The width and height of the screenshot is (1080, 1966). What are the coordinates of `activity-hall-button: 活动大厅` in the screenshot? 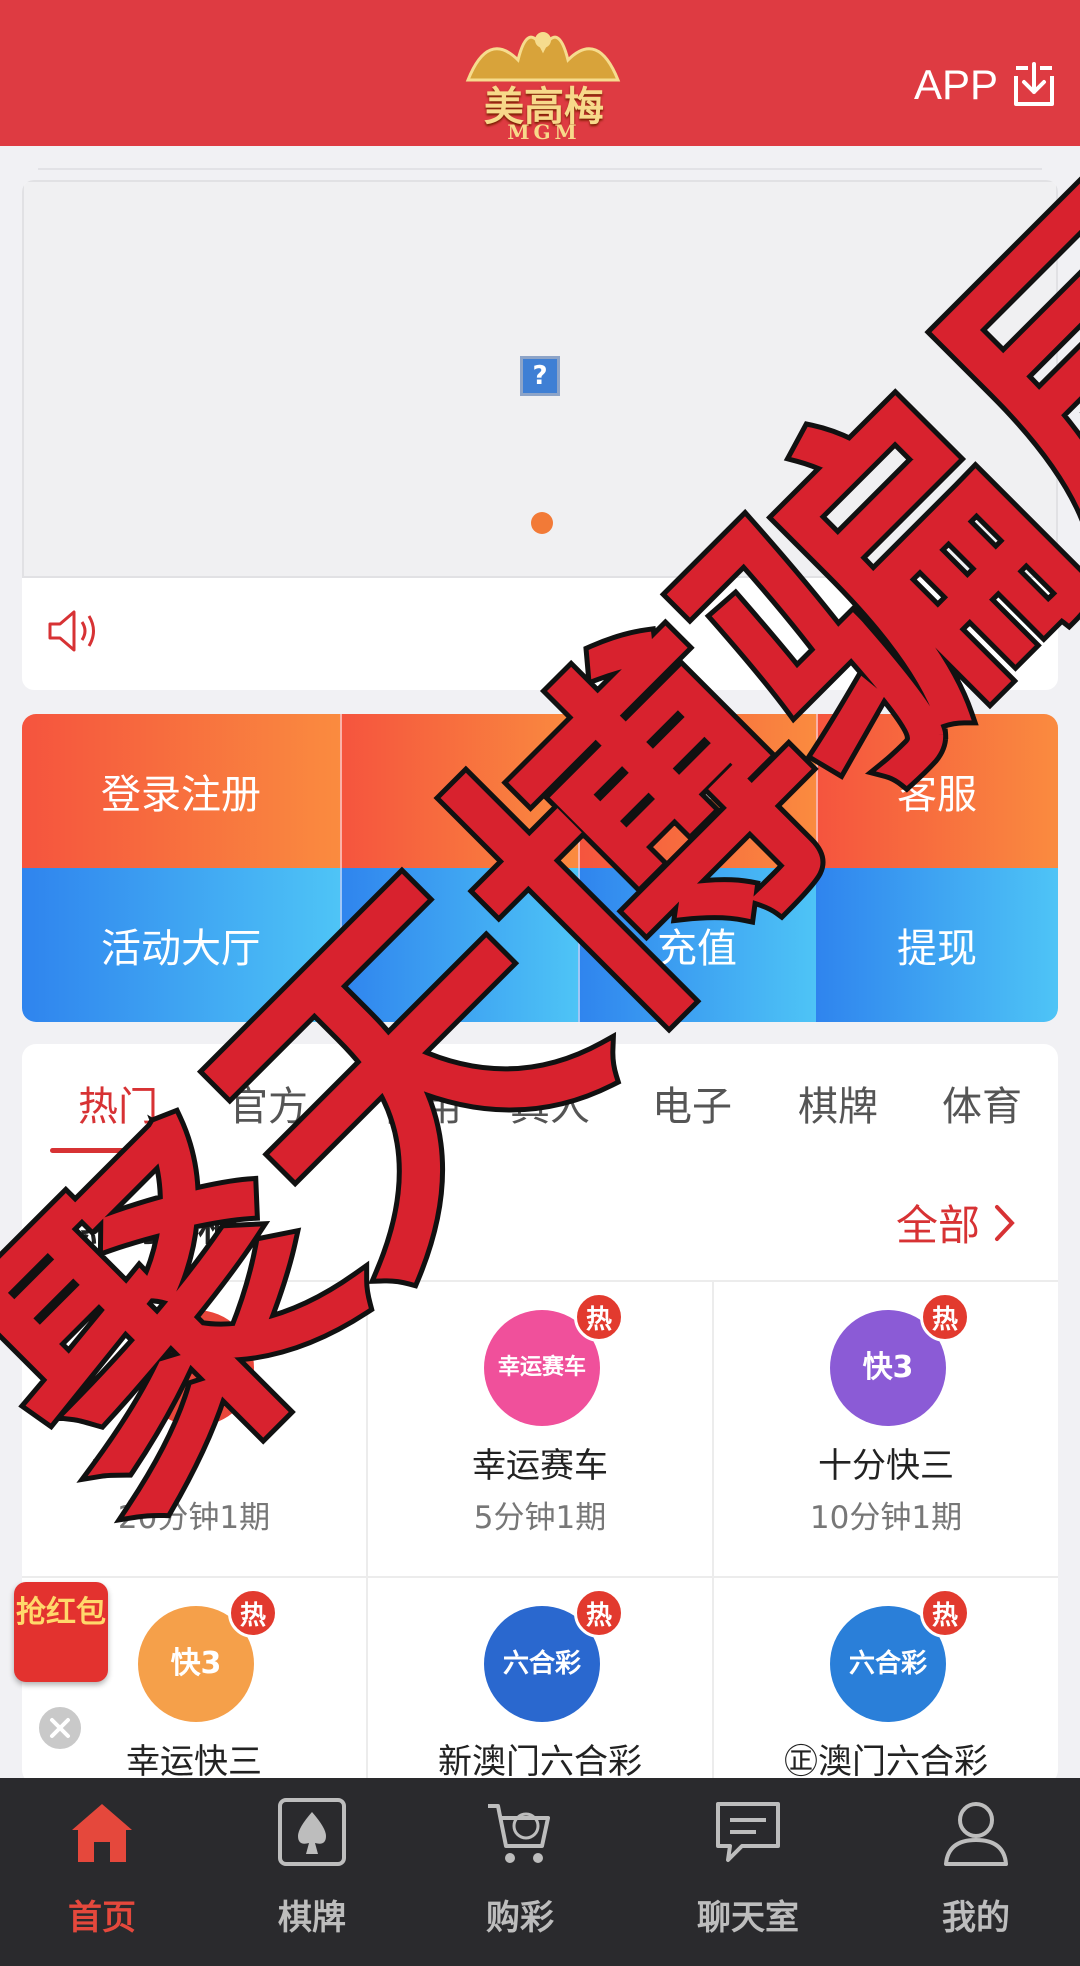 It's located at (181, 945).